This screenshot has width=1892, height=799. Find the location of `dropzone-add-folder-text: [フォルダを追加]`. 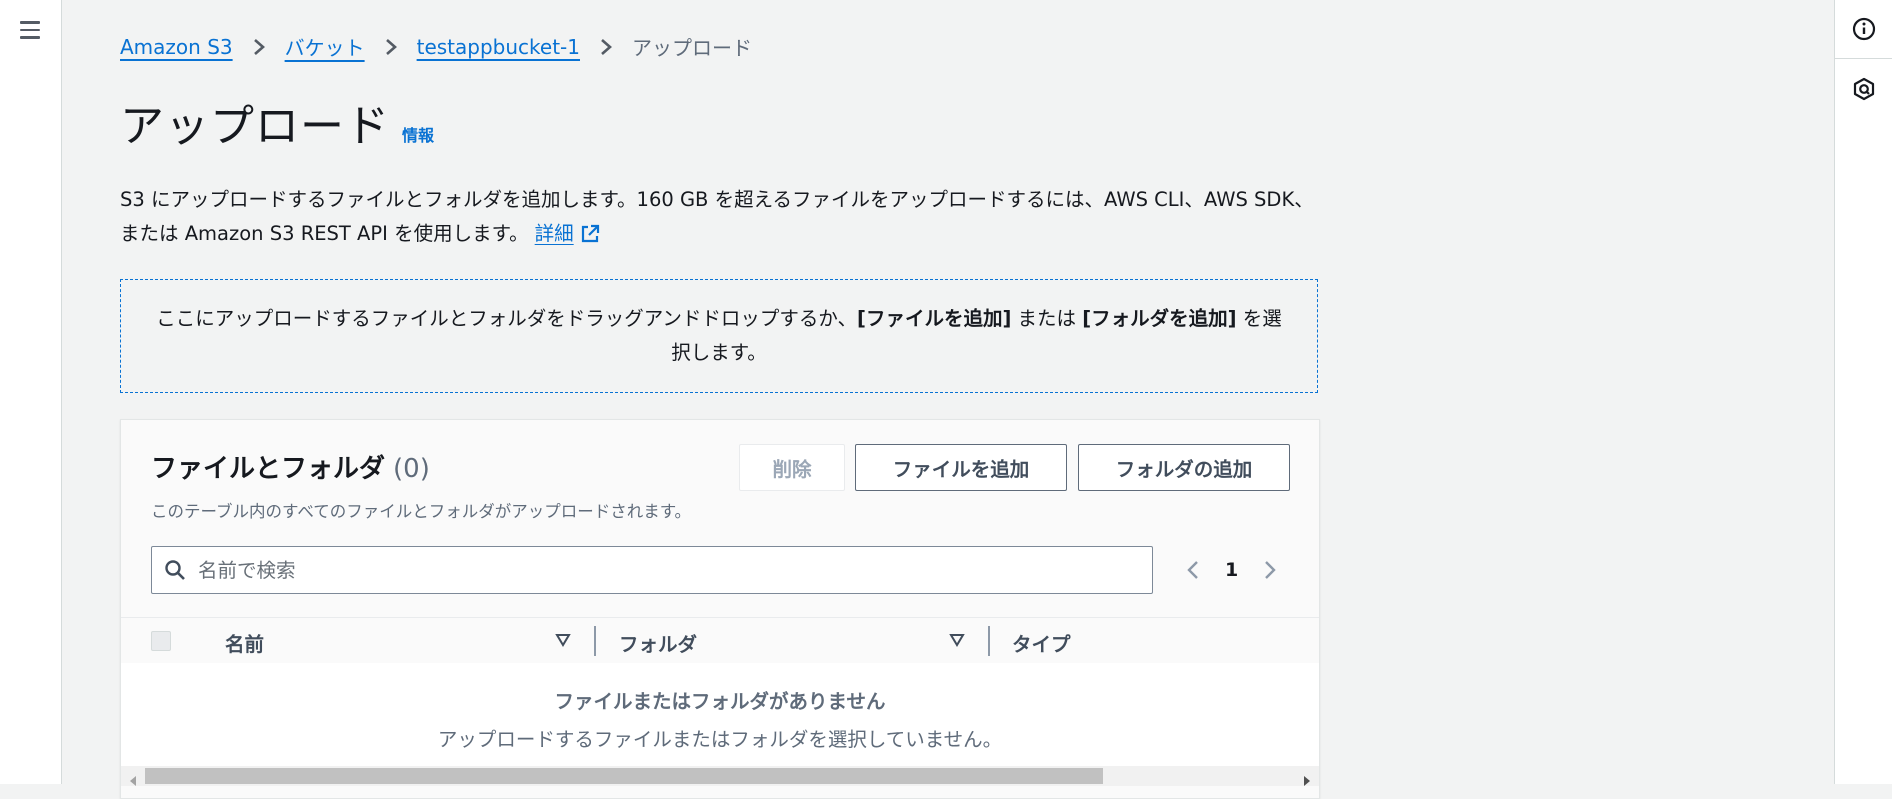

dropzone-add-folder-text: [フォルダを追加] is located at coordinates (1159, 318).